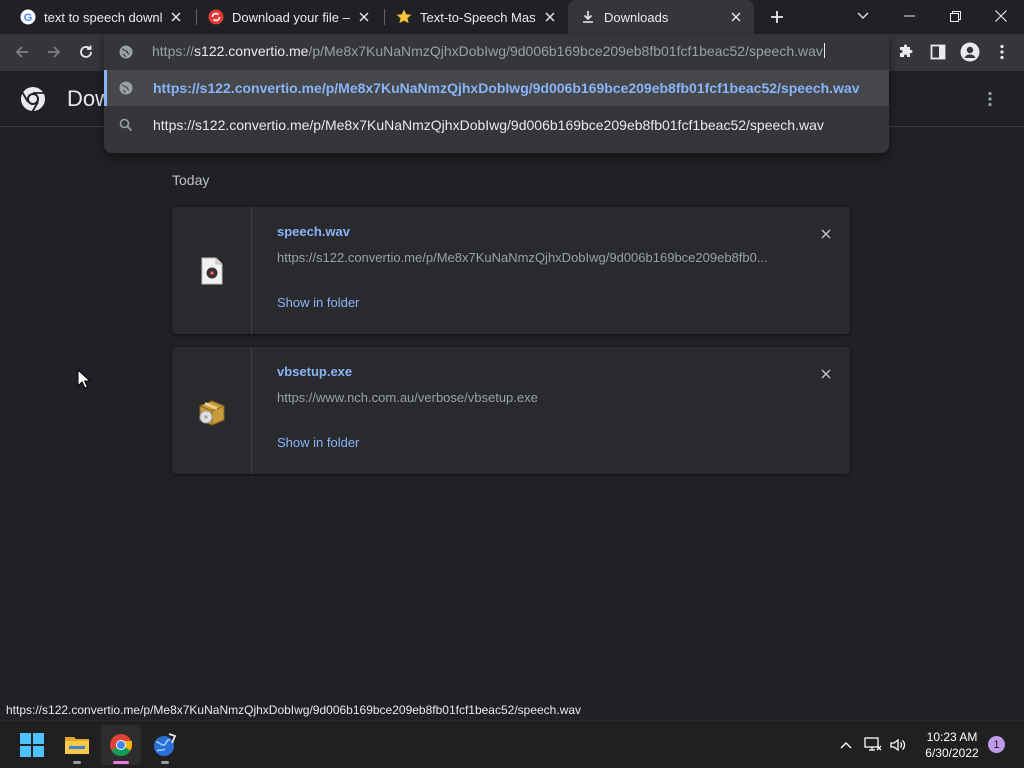 This screenshot has height=768, width=1024. I want to click on file-explorer-button, so click(77, 745).